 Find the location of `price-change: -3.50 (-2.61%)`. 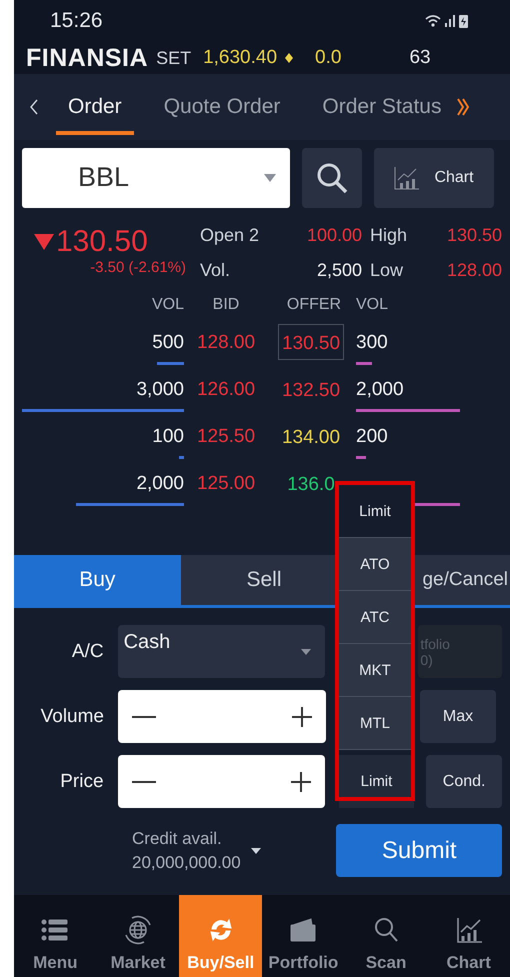

price-change: -3.50 (-2.61%) is located at coordinates (138, 267).